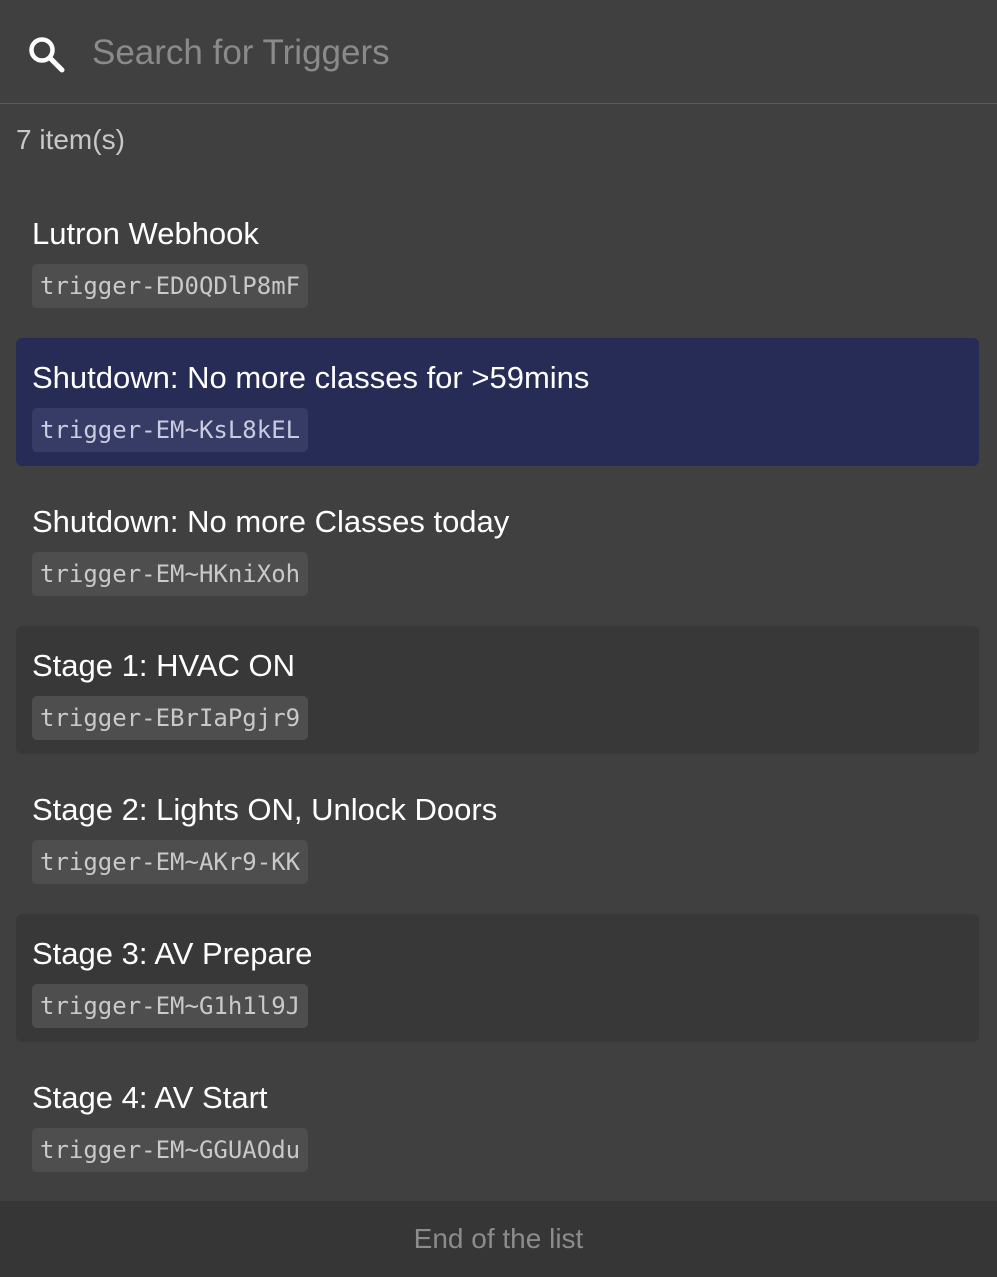 The image size is (997, 1277). What do you see at coordinates (150, 1097) in the screenshot?
I see `item-title: Stage 4: AV Start` at bounding box center [150, 1097].